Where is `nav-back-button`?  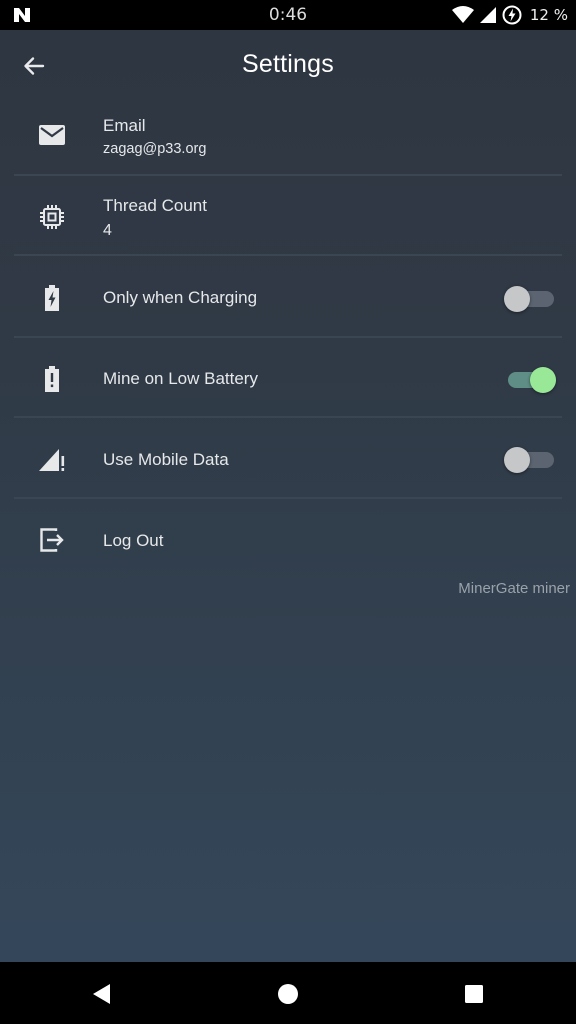 nav-back-button is located at coordinates (102, 994).